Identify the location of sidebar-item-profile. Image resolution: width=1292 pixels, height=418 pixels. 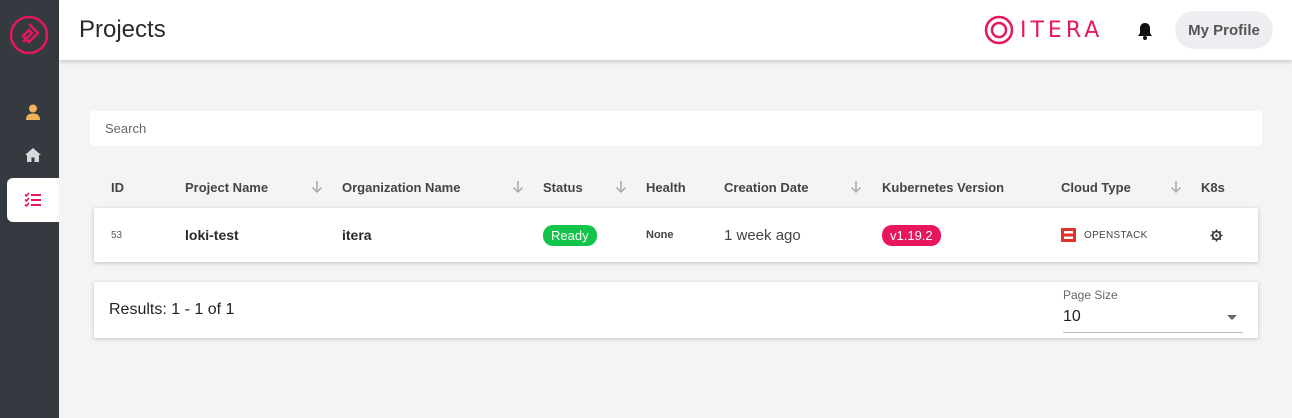
(33, 112).